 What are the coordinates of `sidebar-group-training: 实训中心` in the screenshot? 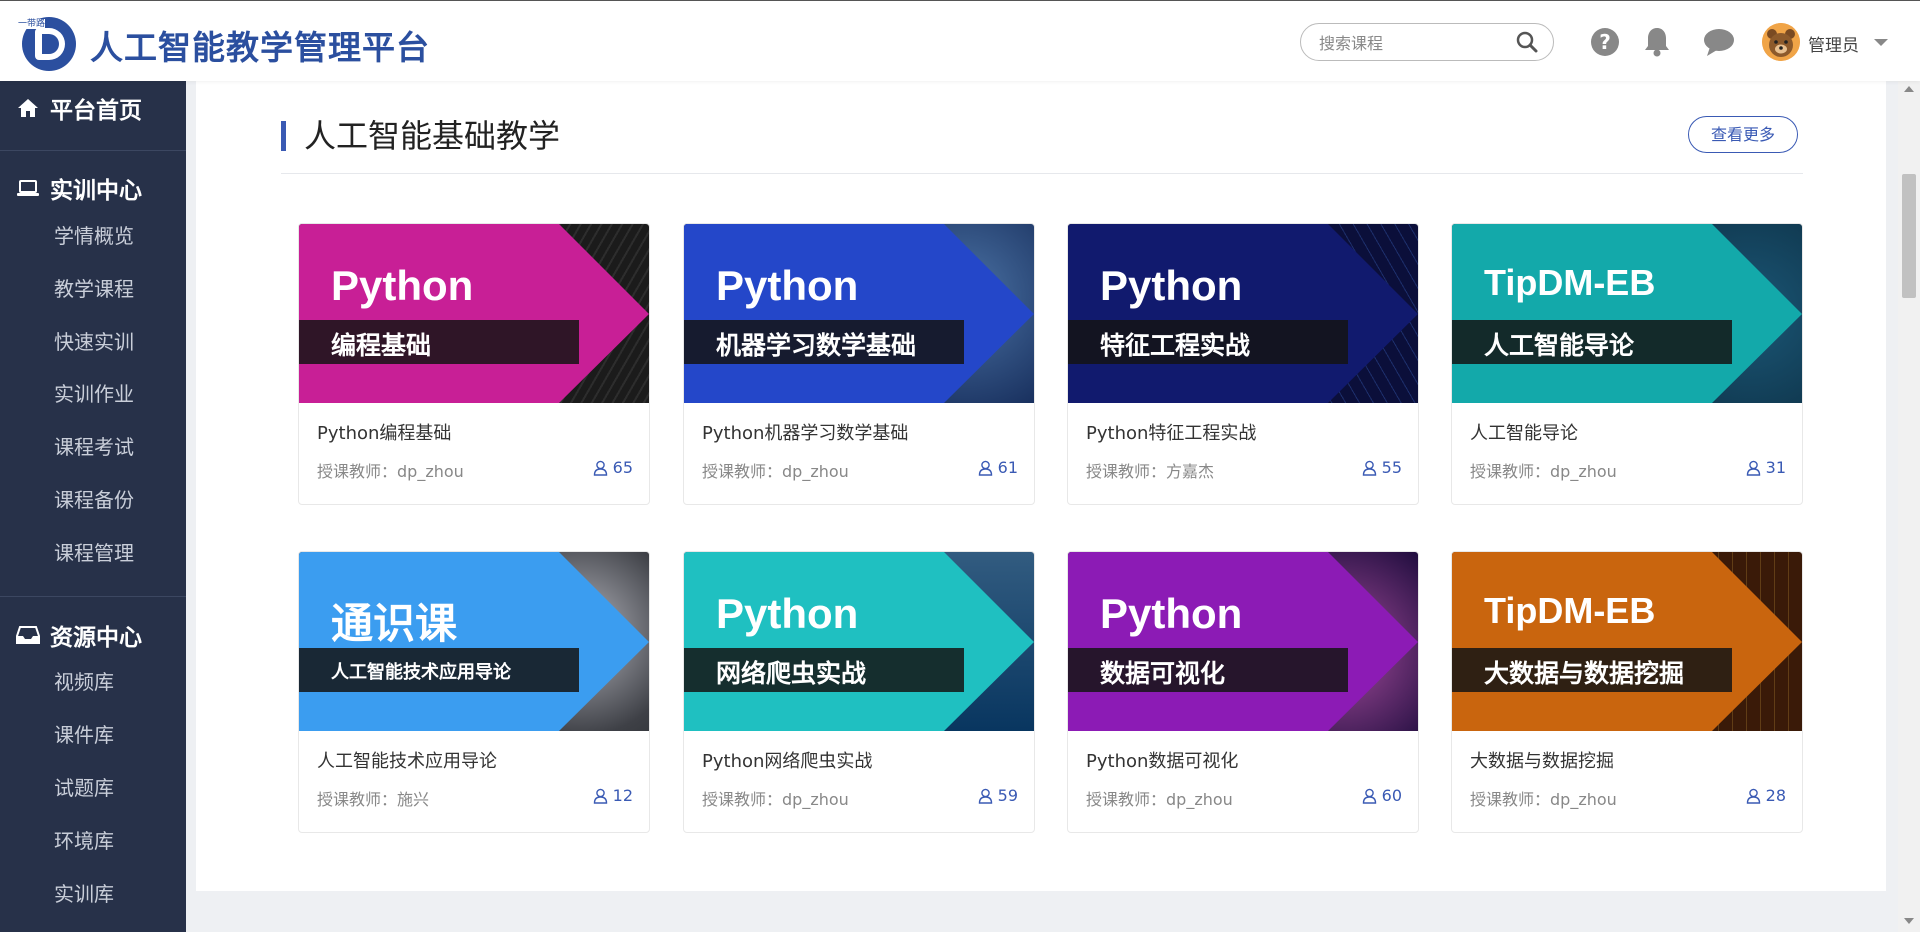 It's located at (93, 188).